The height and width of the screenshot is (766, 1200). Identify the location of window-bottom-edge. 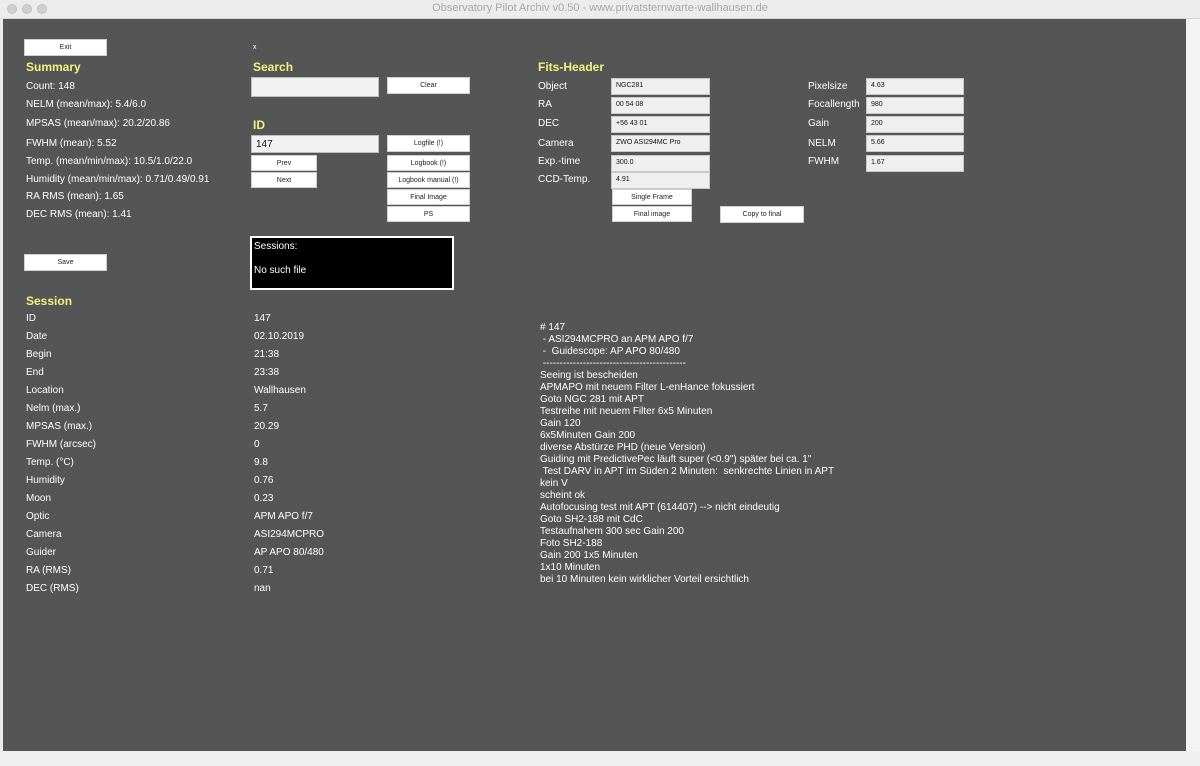
(600, 758).